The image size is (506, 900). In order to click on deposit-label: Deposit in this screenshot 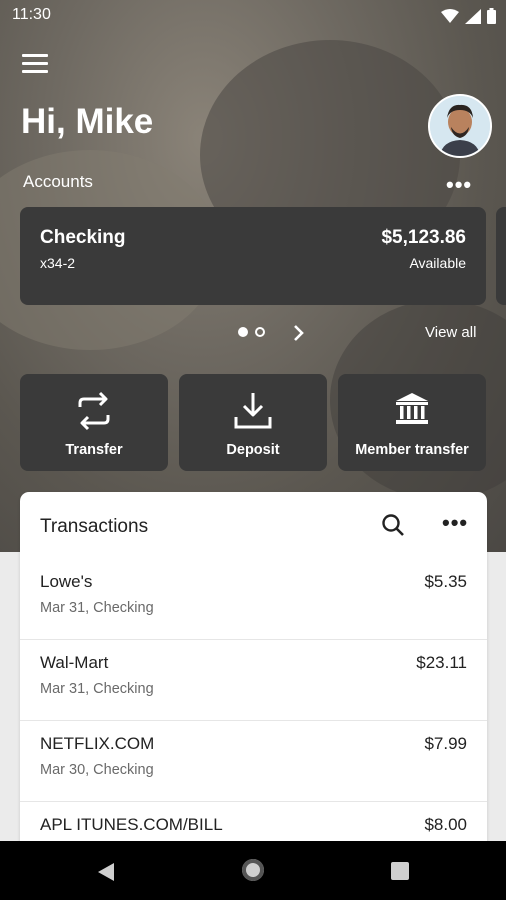, I will do `click(253, 450)`.